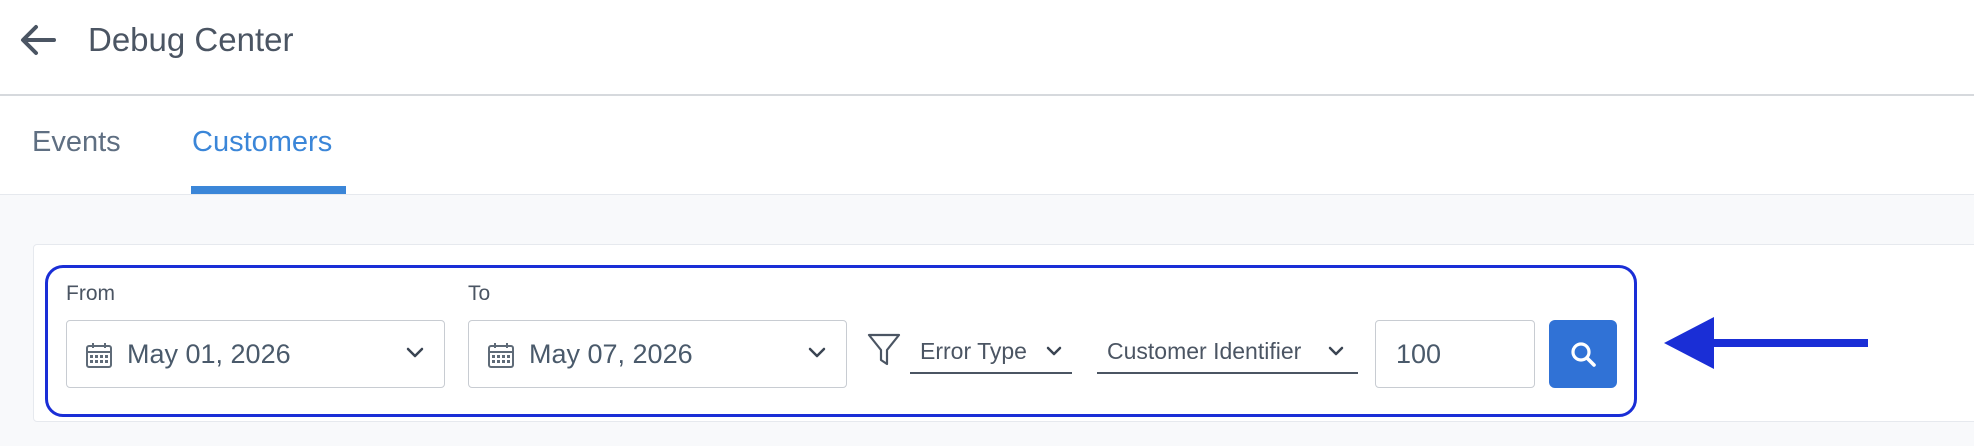  Describe the element at coordinates (1766, 343) in the screenshot. I see `annotation-arrow-icon` at that location.